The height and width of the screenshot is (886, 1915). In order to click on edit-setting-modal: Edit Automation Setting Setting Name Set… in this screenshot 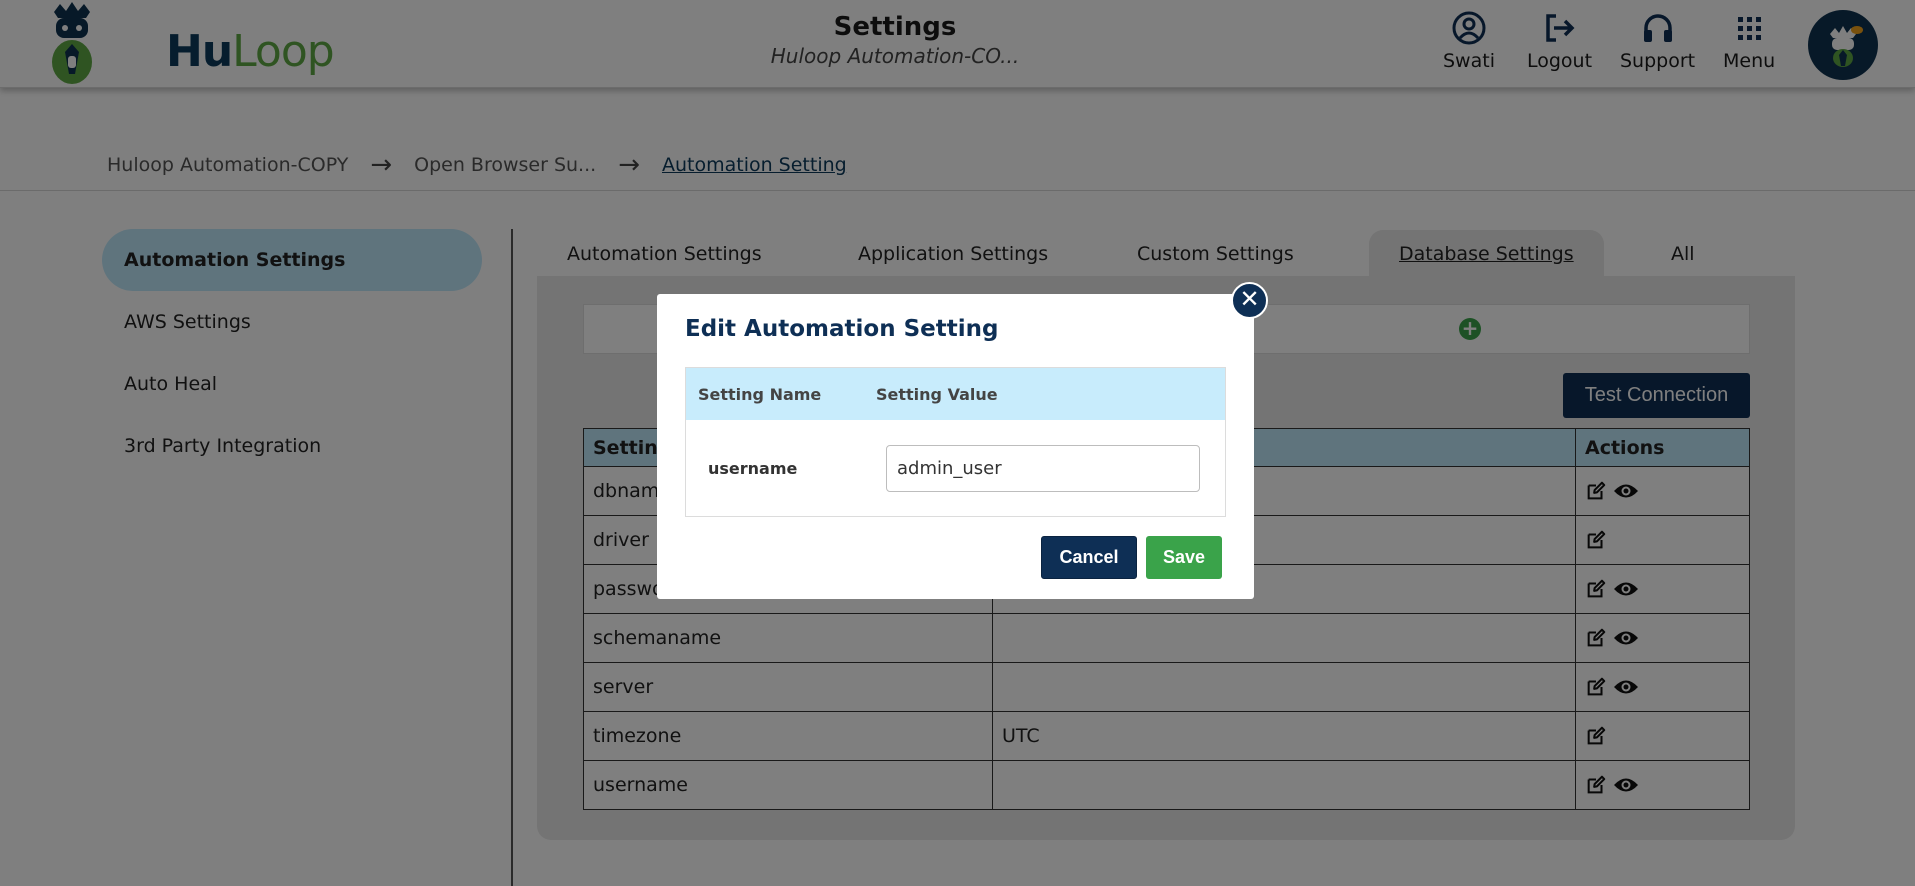, I will do `click(955, 446)`.